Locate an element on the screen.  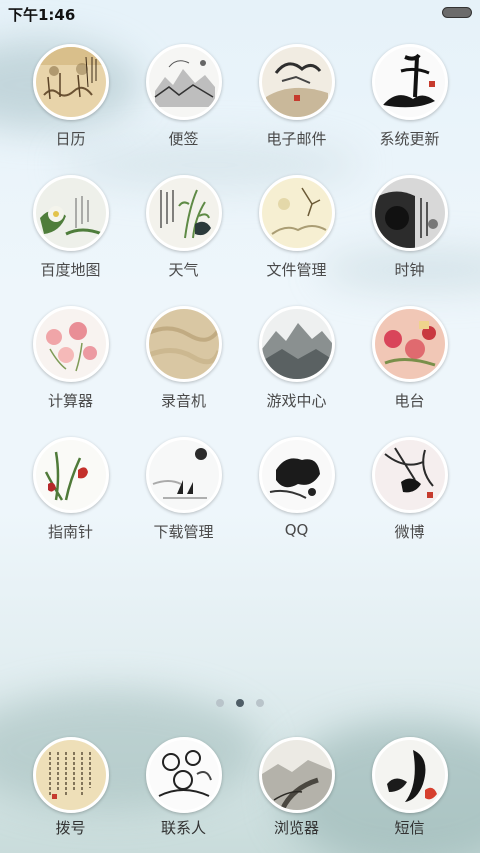
app-download-manager: 下载管理 is located at coordinates (183, 489).